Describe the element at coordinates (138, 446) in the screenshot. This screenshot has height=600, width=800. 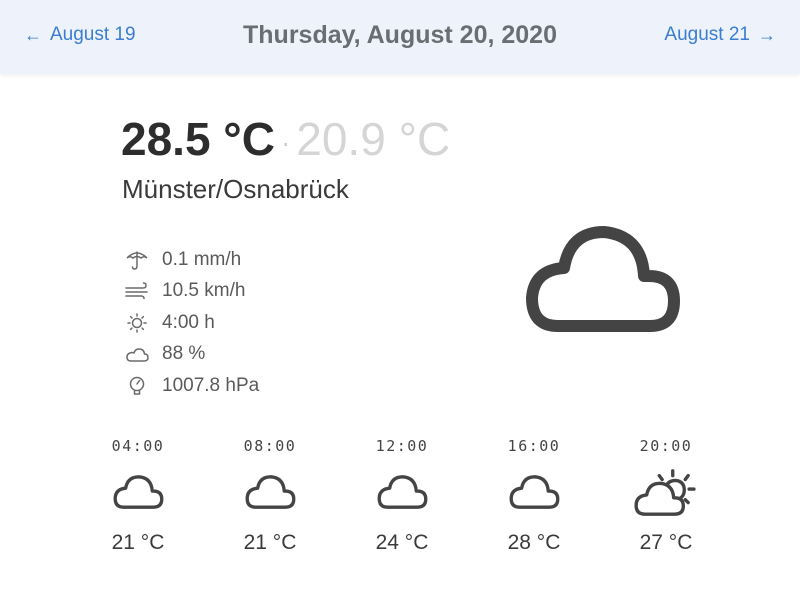
I see `hour-time: 04:00` at that location.